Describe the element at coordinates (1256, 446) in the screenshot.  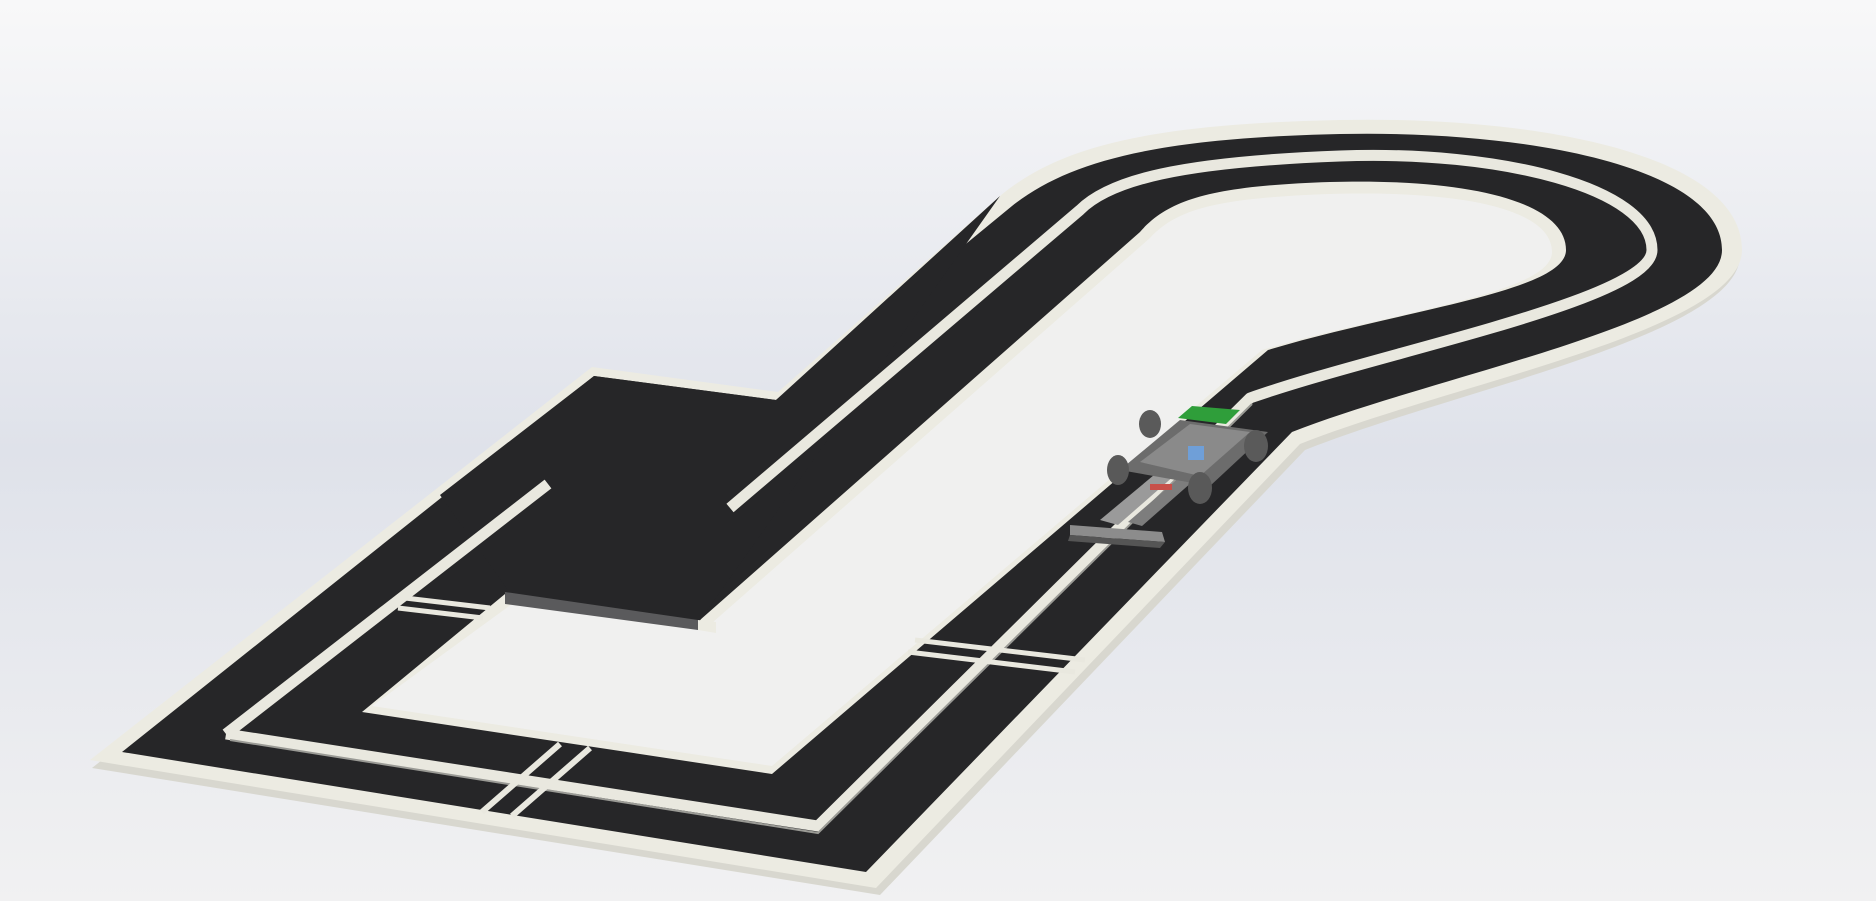
I see `robot-wheel-rear-right` at that location.